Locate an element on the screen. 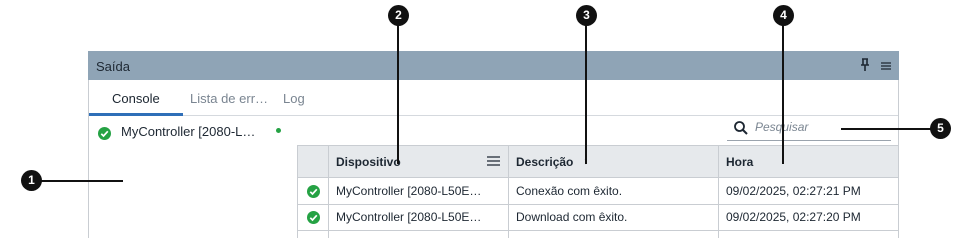  tab-log: Log is located at coordinates (294, 98).